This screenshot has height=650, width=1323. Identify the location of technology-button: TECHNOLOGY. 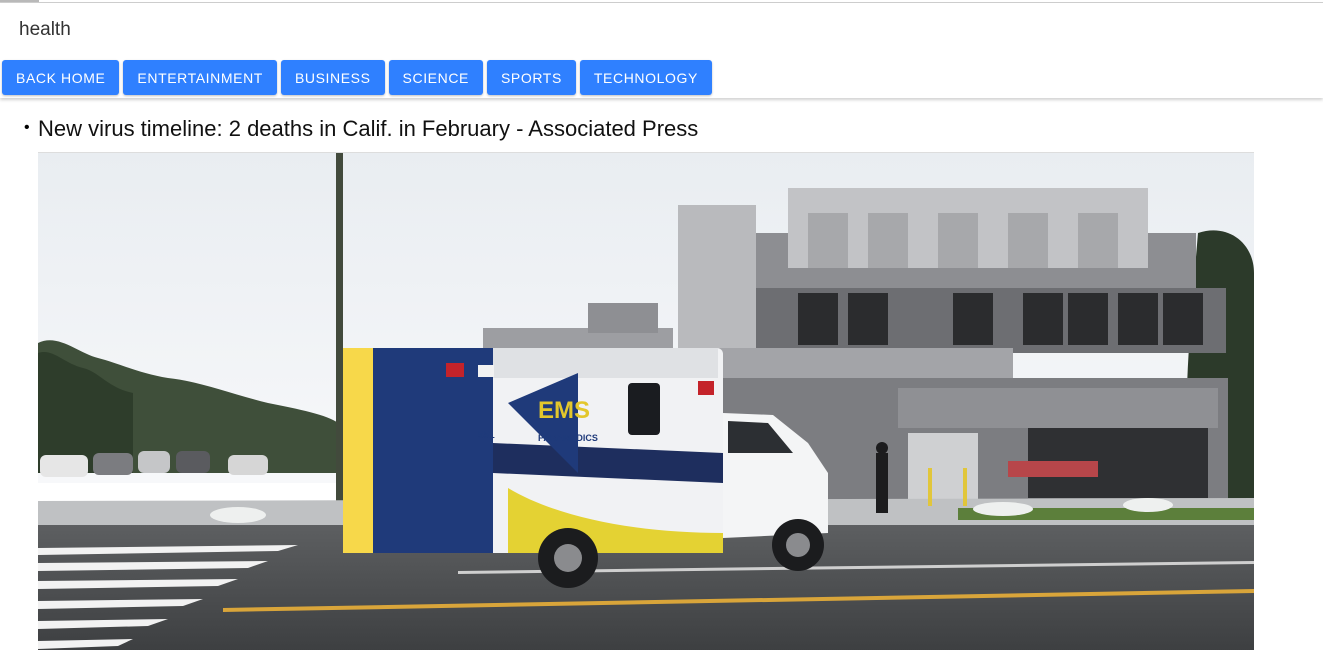
(645, 77).